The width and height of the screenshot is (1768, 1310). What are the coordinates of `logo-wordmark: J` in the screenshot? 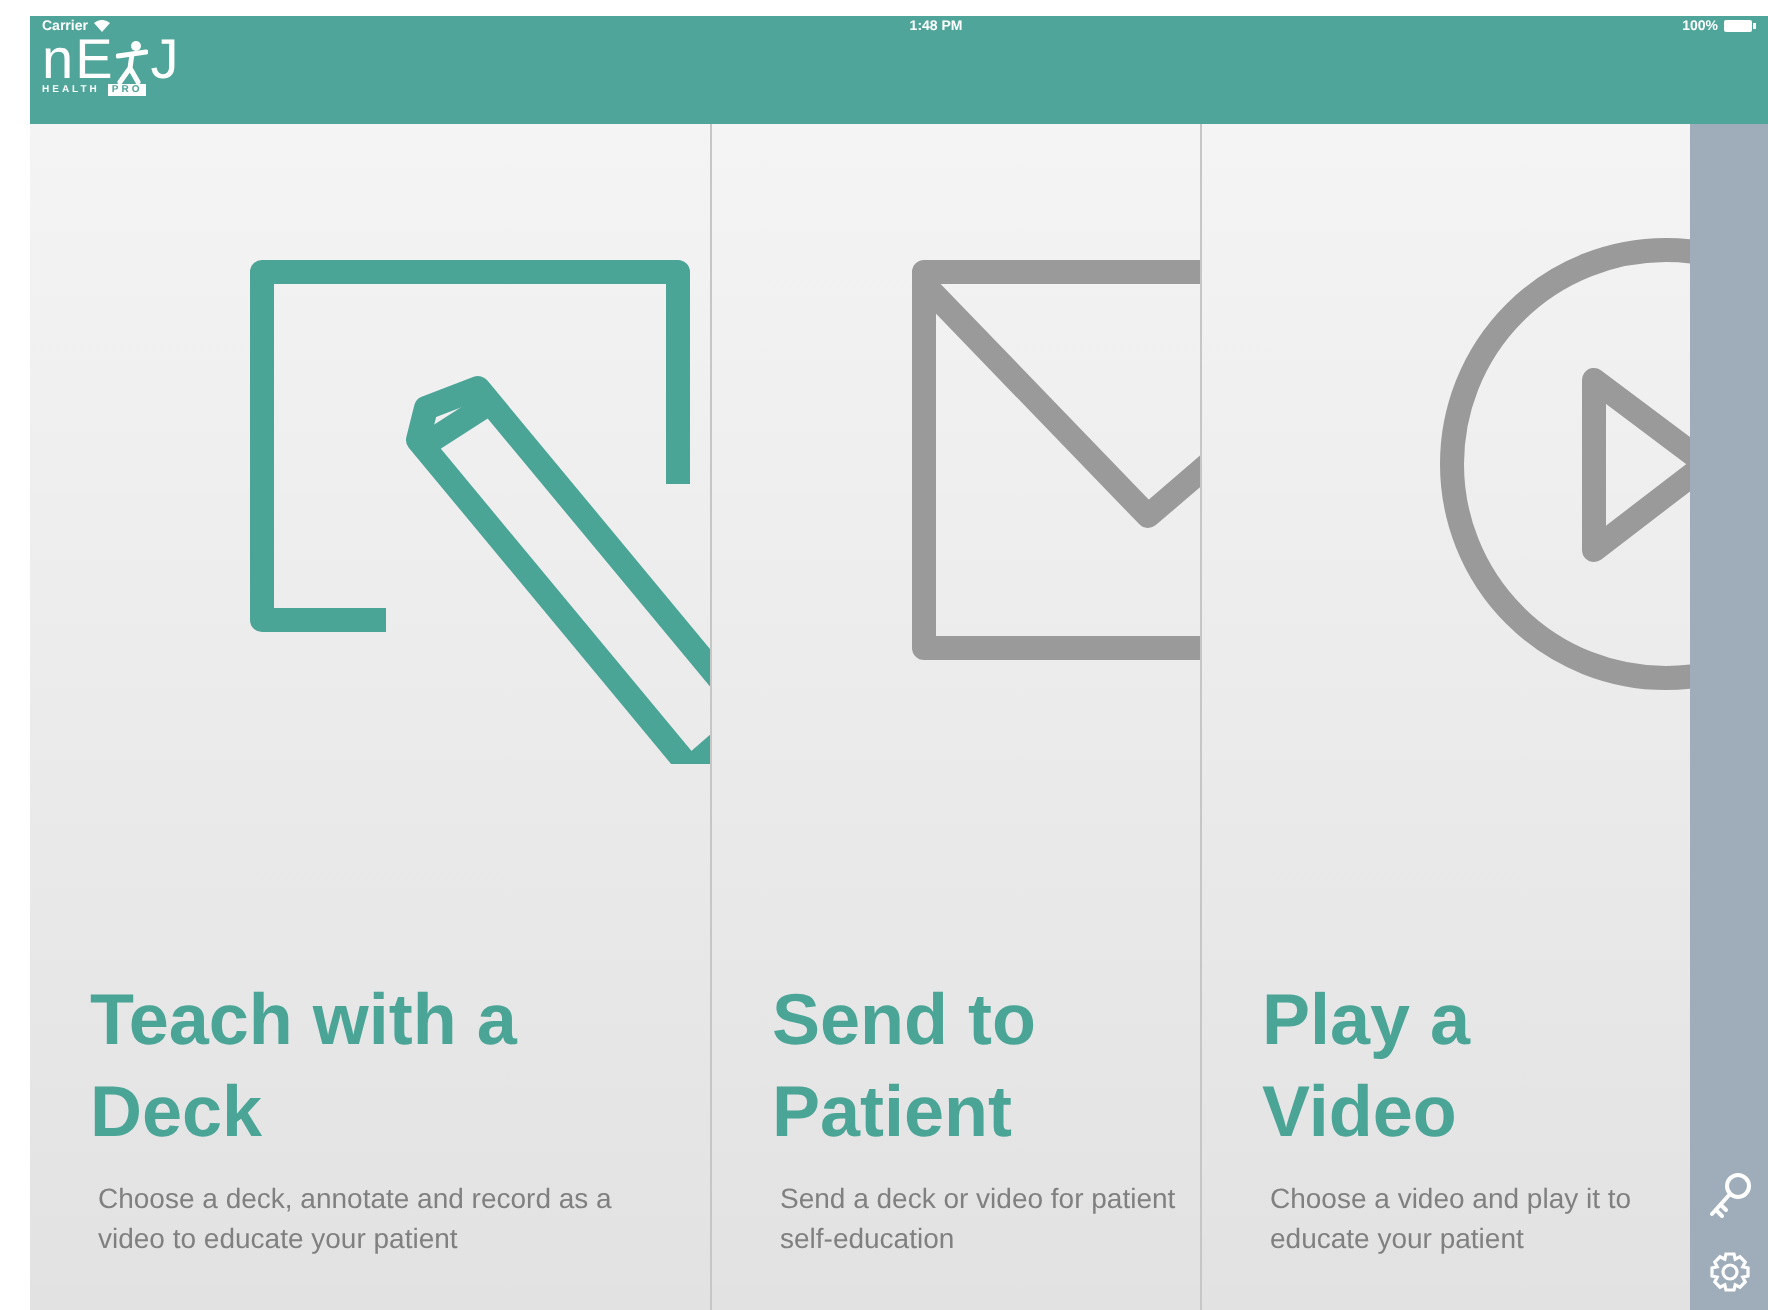 It's located at (165, 60).